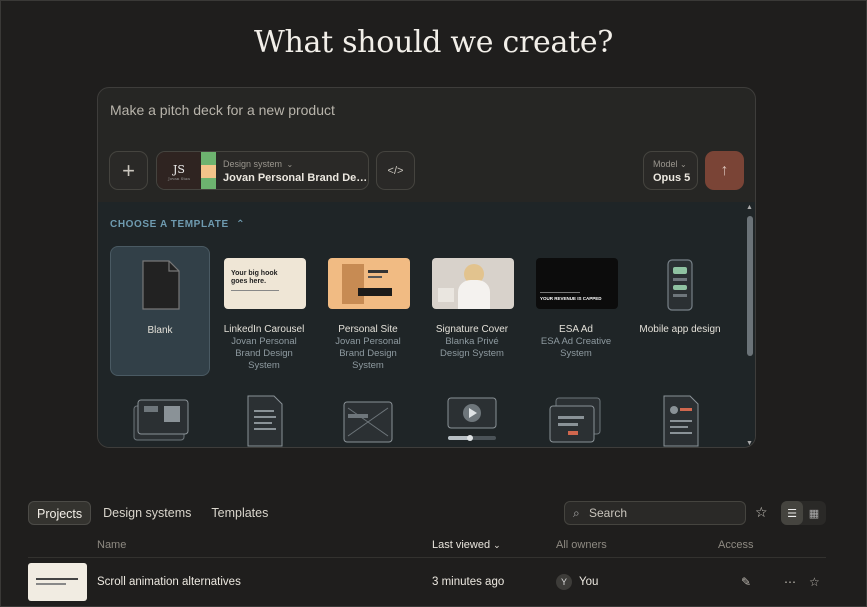 The height and width of the screenshot is (607, 867). What do you see at coordinates (581, 545) in the screenshot?
I see `column-header-owners: All owners` at bounding box center [581, 545].